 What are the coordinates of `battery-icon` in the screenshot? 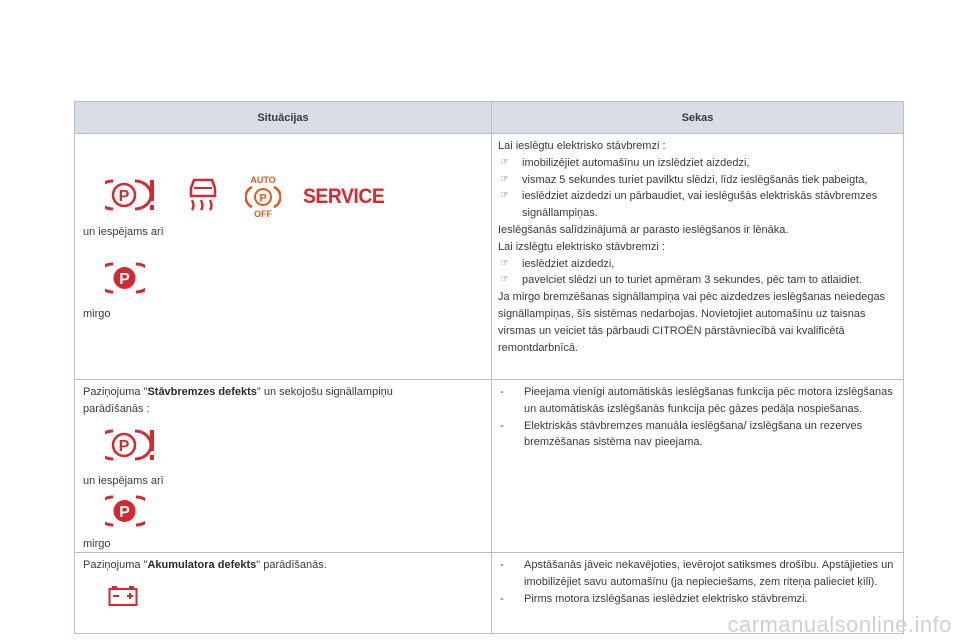 It's located at (123, 596).